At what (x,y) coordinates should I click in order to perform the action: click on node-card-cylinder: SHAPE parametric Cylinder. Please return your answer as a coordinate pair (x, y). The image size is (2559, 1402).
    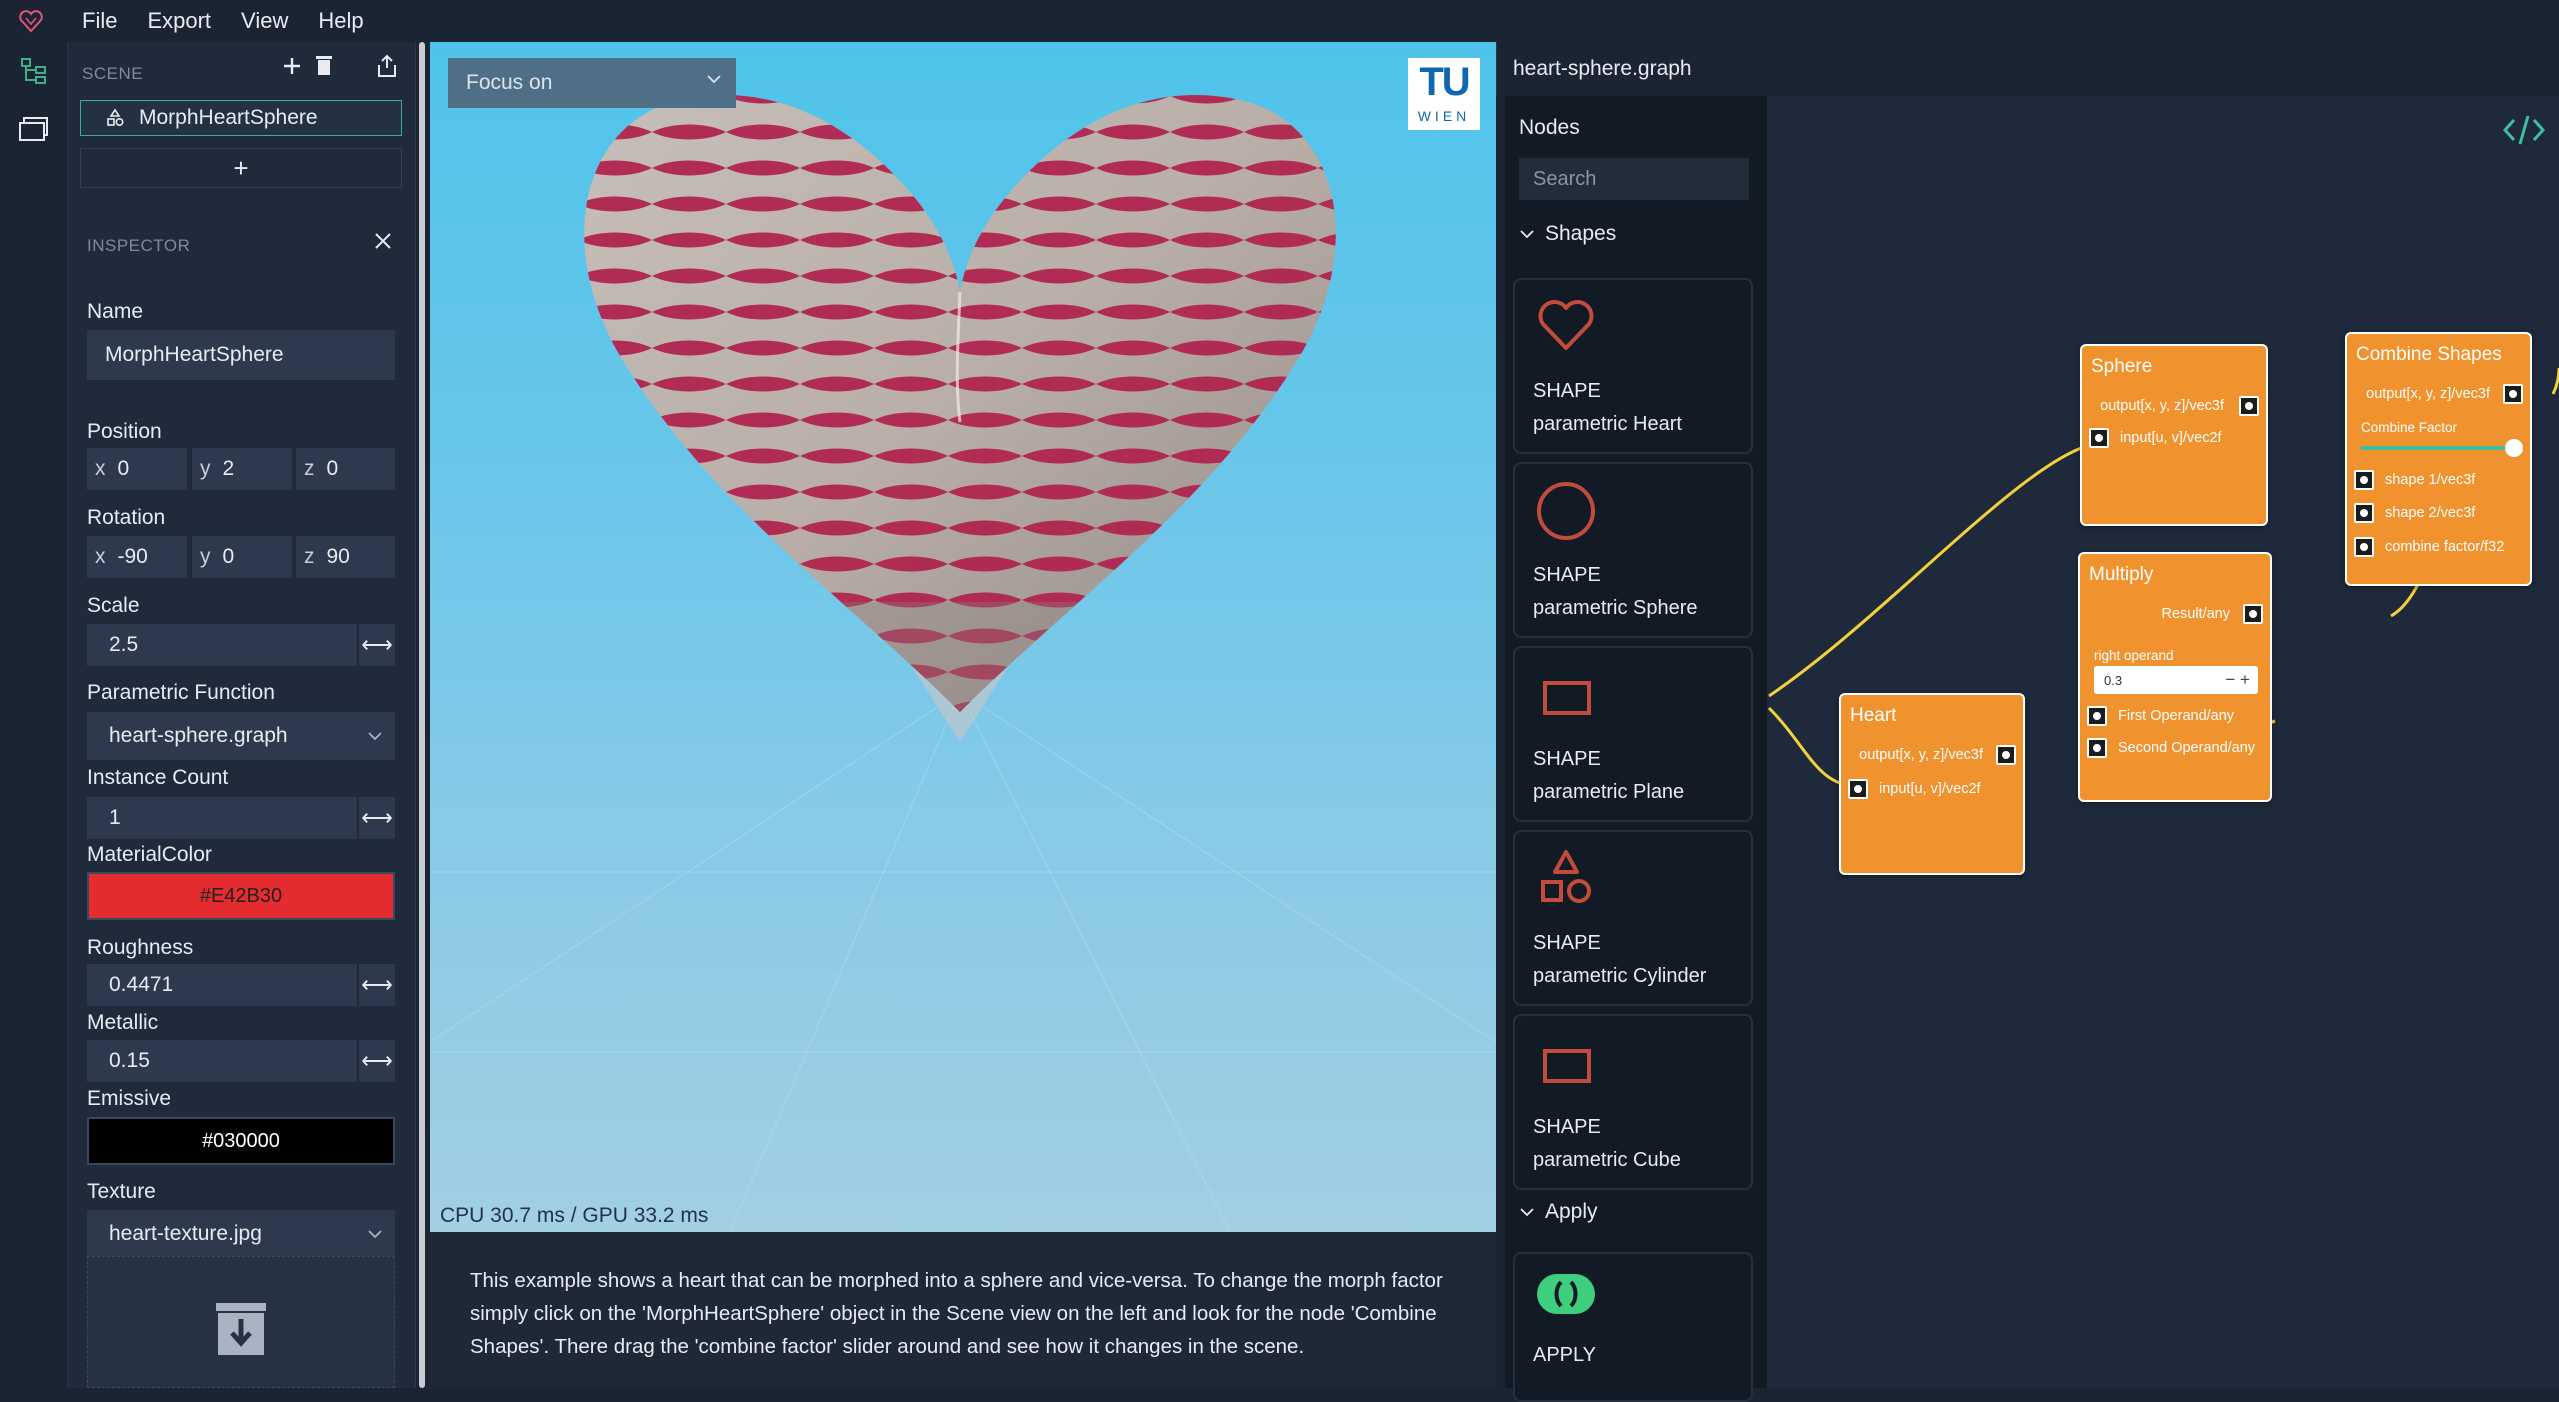
    Looking at the image, I should click on (1633, 918).